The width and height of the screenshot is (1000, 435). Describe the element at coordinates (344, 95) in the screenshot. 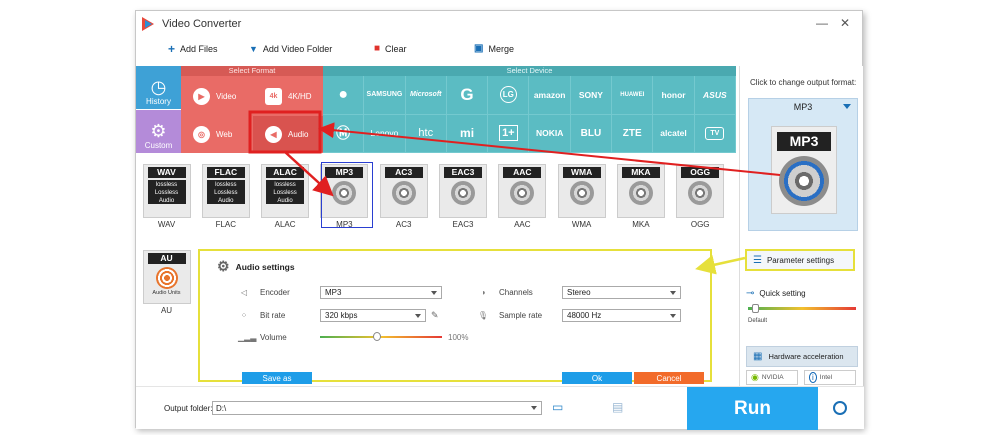

I see `apple-icon: ●` at that location.